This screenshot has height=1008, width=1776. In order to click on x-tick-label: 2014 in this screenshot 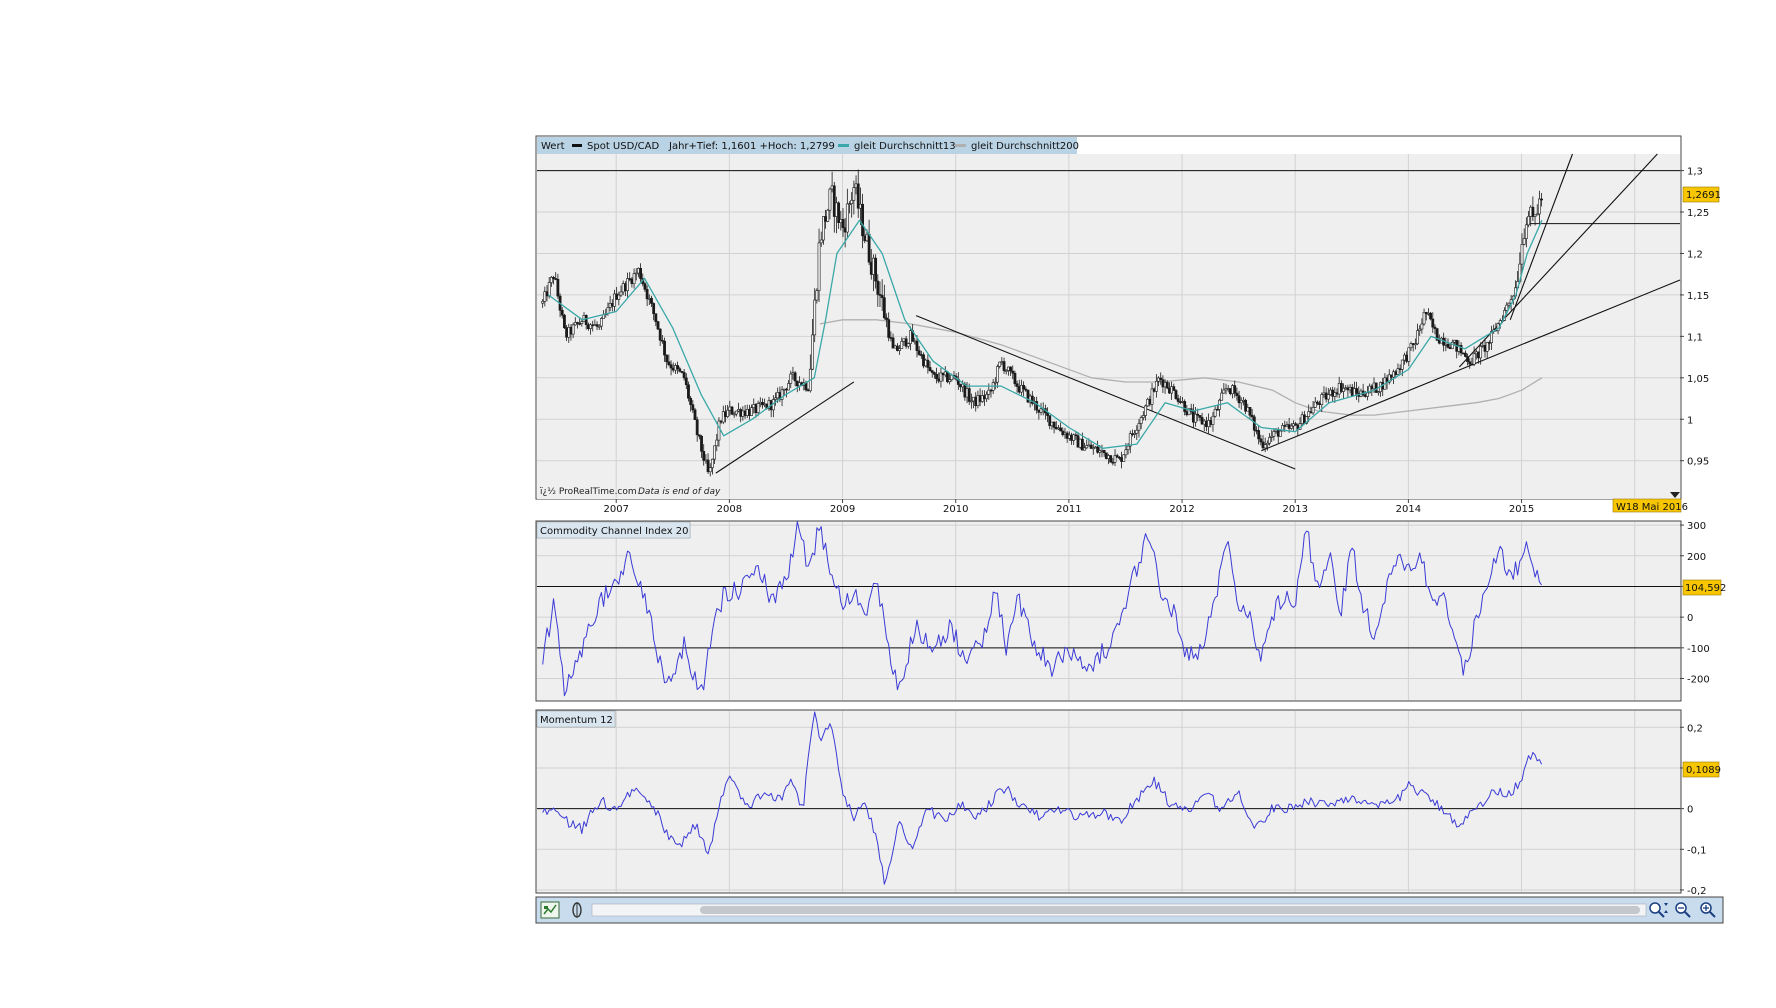, I will do `click(1408, 509)`.